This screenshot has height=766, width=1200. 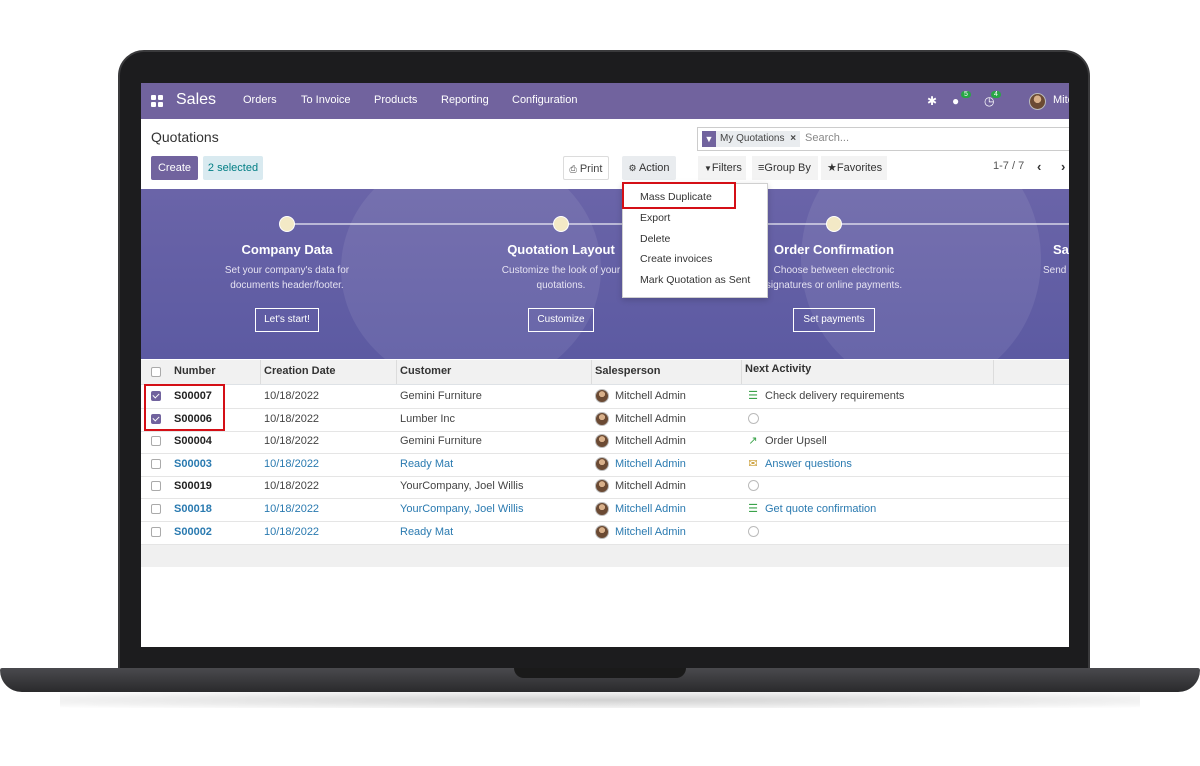 I want to click on select-all-checkbox, so click(x=156, y=372).